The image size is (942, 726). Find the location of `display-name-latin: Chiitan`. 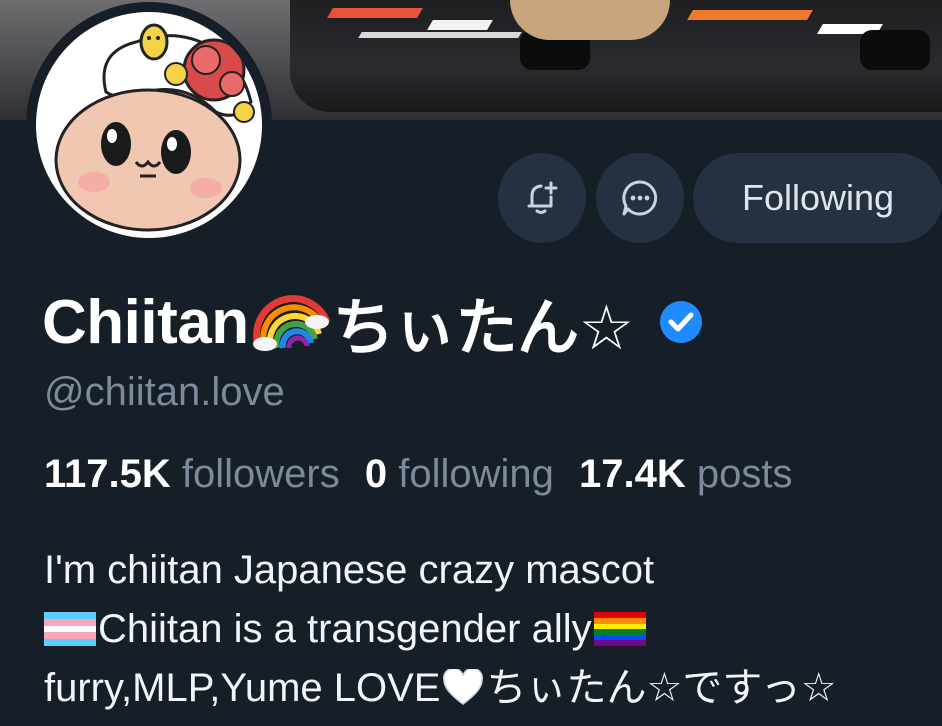

display-name-latin: Chiitan is located at coordinates (145, 322).